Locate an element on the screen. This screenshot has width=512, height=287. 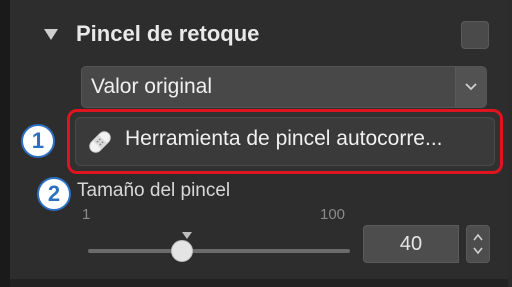
brush-size-label: Tamaño del pincel is located at coordinates (154, 190).